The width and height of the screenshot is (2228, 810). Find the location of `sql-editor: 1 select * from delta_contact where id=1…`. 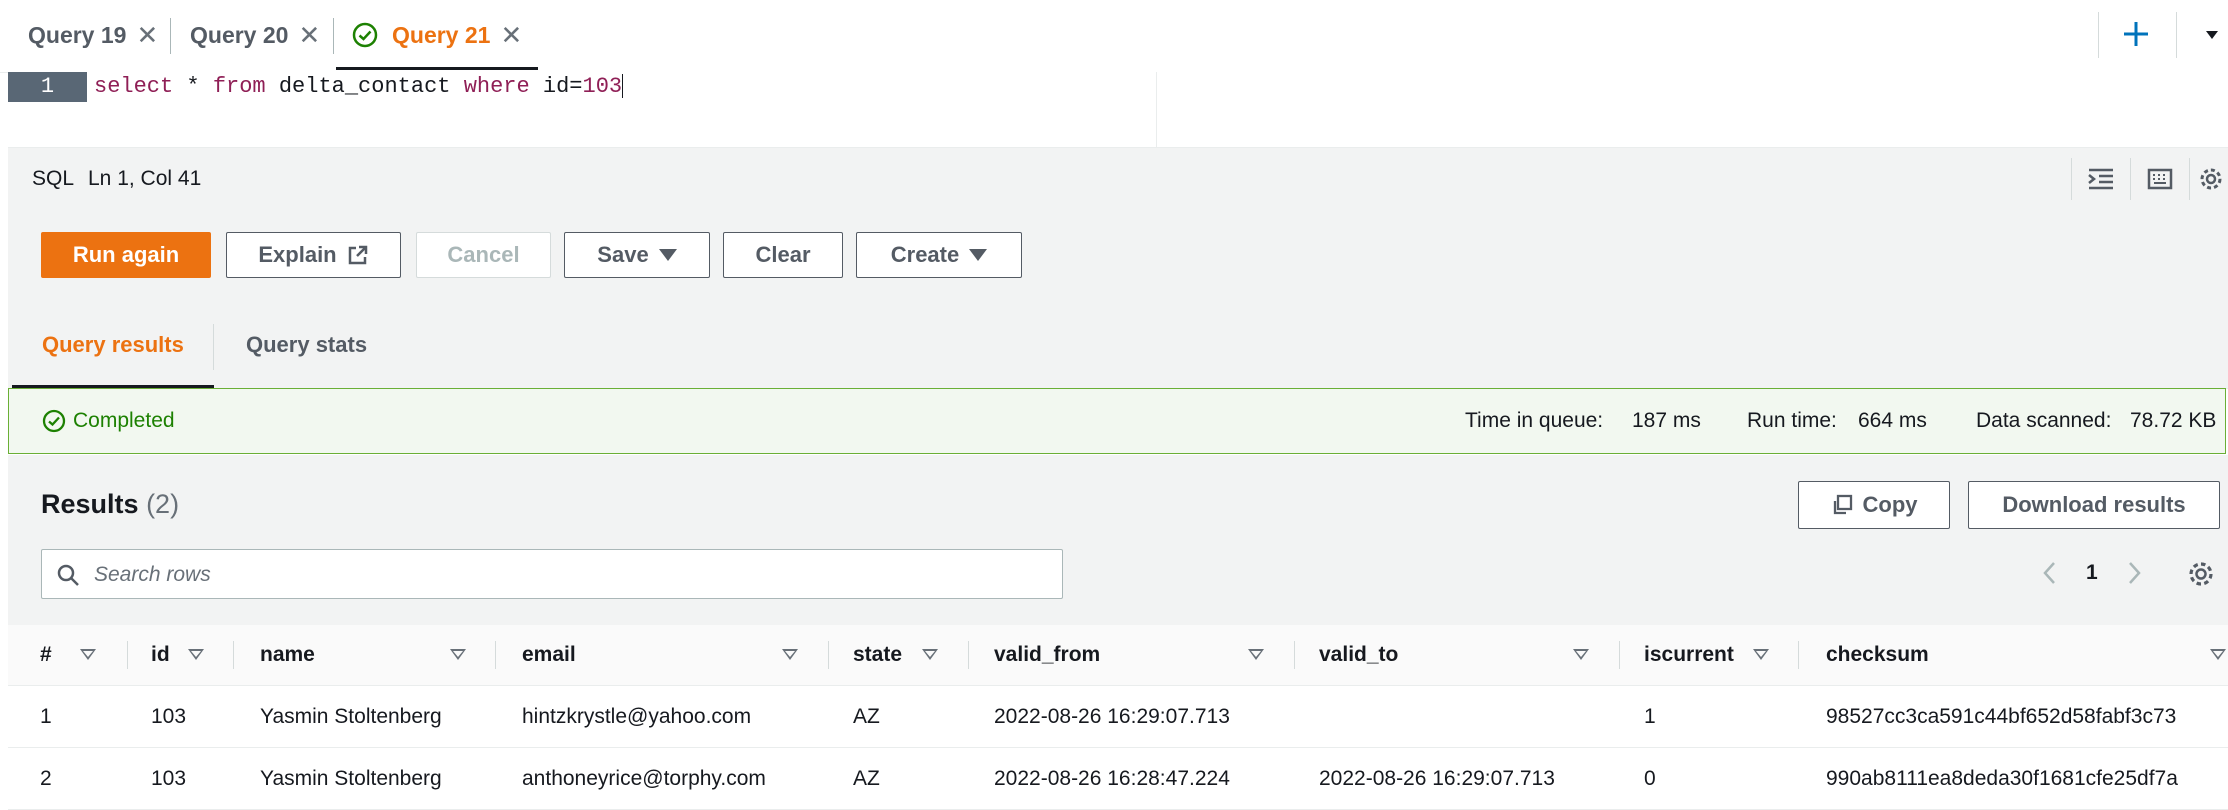

sql-editor: 1 select * from delta_contact where id=1… is located at coordinates (1118, 110).